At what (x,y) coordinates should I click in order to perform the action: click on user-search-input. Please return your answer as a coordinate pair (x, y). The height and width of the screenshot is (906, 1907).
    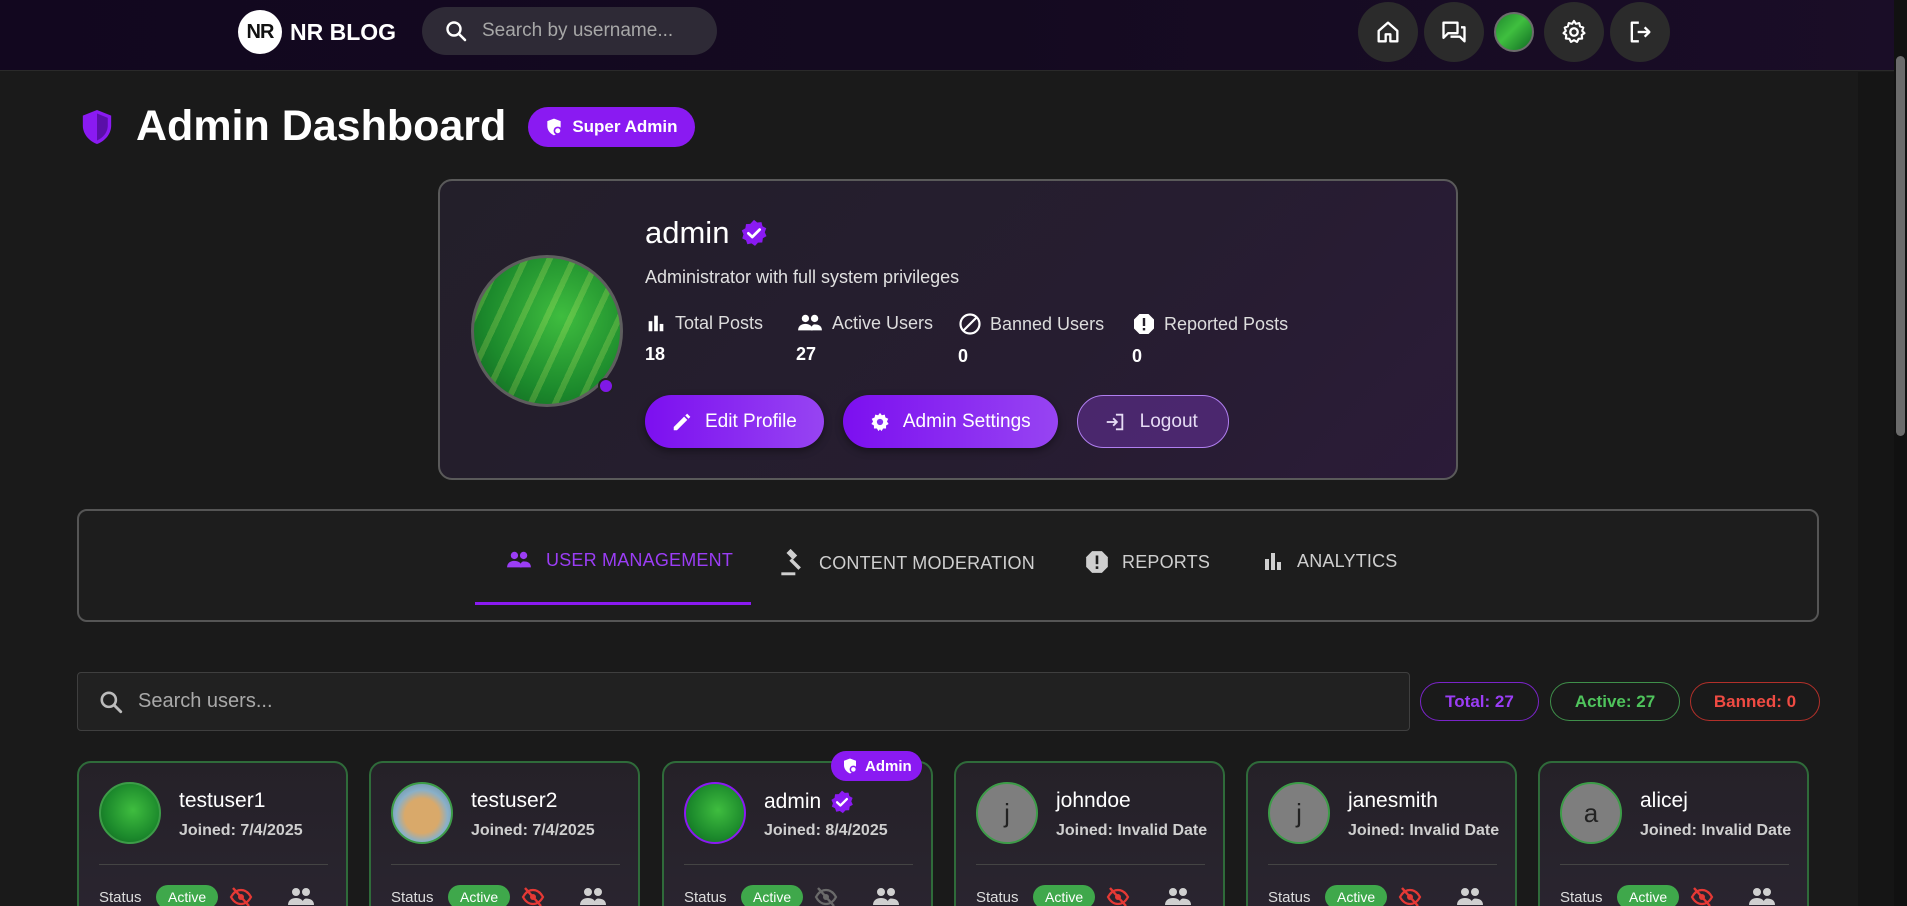
    Looking at the image, I should click on (738, 701).